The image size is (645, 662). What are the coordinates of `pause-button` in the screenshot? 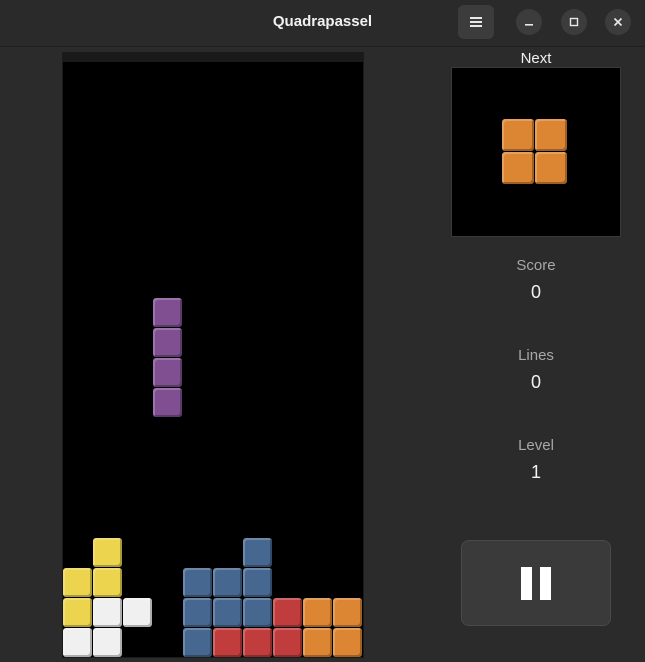 It's located at (536, 583).